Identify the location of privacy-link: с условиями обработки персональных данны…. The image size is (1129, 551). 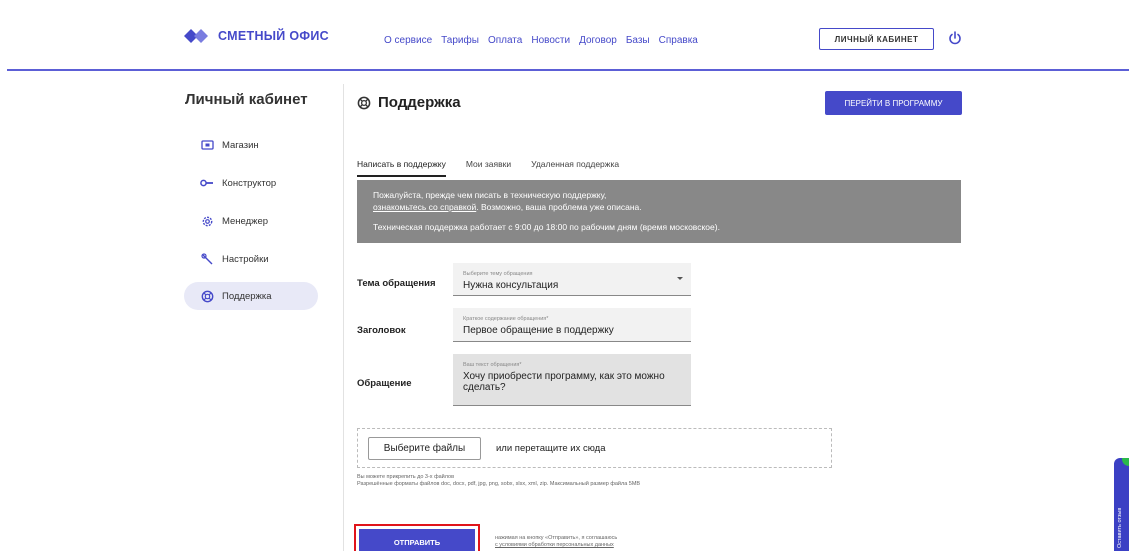
(554, 545).